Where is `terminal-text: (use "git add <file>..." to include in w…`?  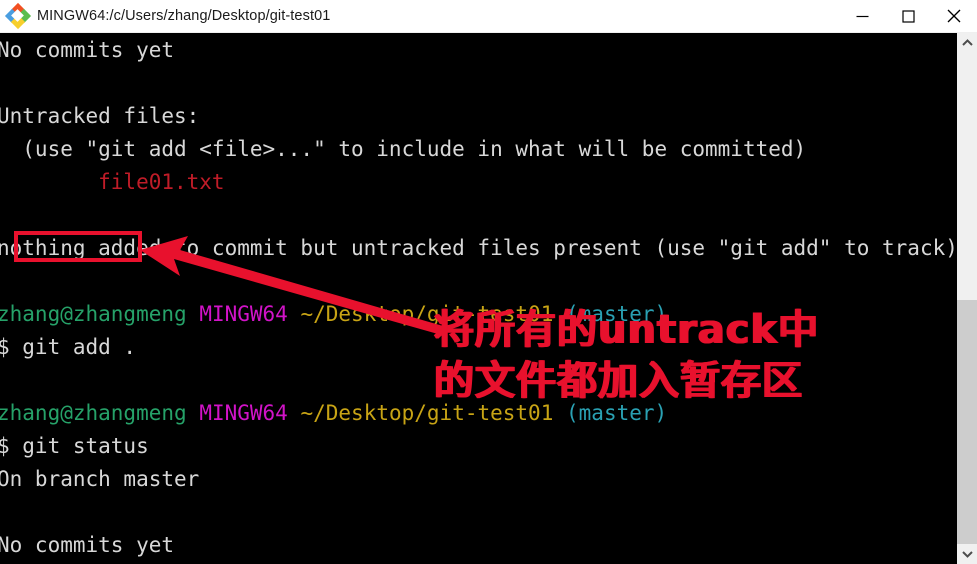 terminal-text: (use "git add <file>..." to include in w… is located at coordinates (403, 149).